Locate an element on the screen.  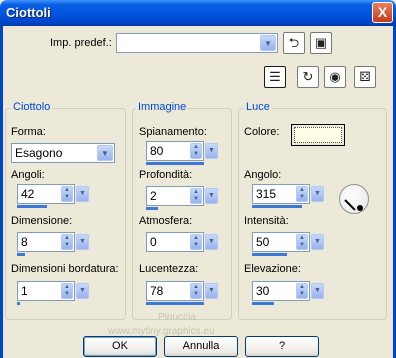
help-button: ? is located at coordinates (282, 346).